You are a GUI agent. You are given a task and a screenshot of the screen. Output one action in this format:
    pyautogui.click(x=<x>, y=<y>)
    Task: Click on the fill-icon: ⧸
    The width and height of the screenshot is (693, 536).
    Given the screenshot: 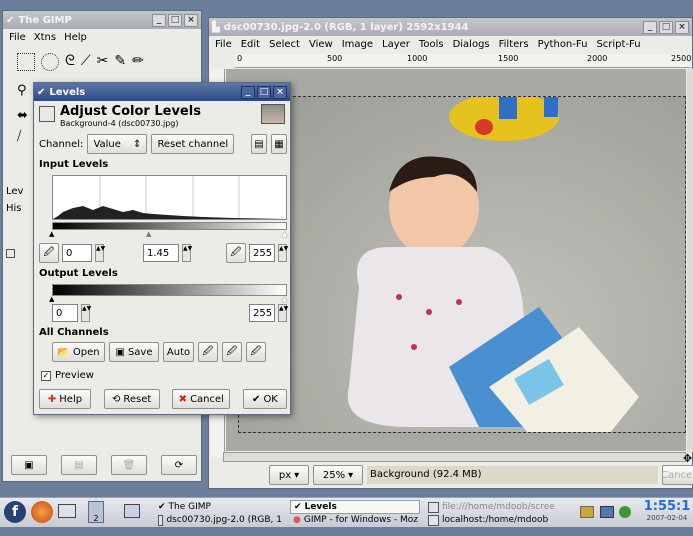 What is the action you would take?
    pyautogui.click(x=19, y=136)
    